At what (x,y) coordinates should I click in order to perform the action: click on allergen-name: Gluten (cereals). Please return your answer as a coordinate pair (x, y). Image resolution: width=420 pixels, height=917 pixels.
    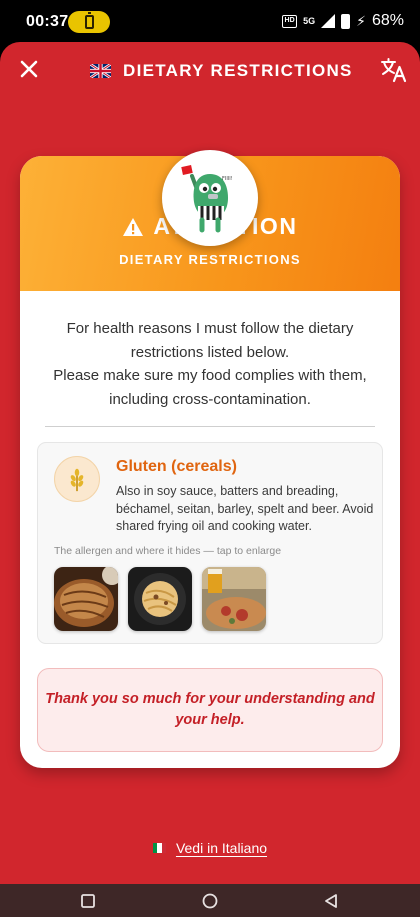
    Looking at the image, I should click on (176, 466).